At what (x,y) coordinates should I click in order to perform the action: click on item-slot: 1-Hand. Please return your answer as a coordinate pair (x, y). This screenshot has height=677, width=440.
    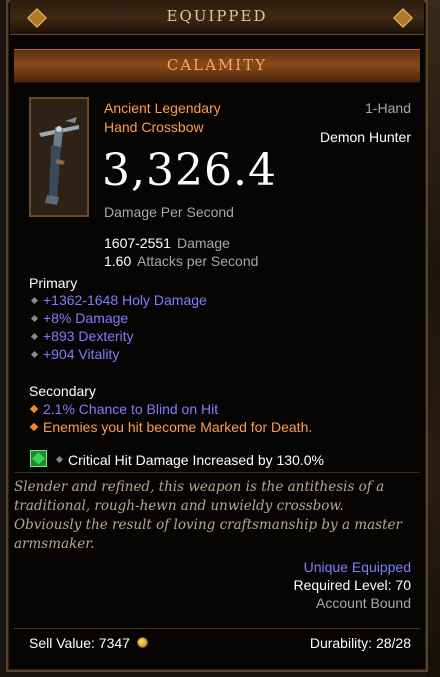
    Looking at the image, I should click on (388, 108).